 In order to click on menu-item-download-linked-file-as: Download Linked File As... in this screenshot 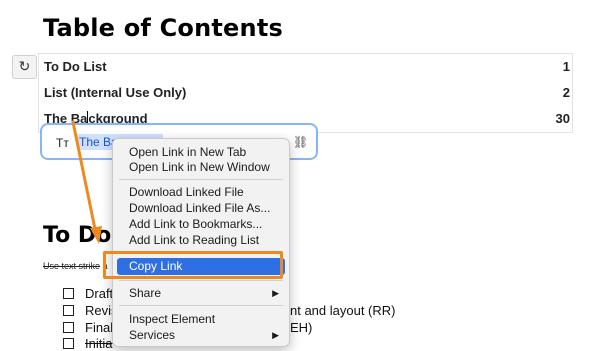, I will do `click(201, 208)`.